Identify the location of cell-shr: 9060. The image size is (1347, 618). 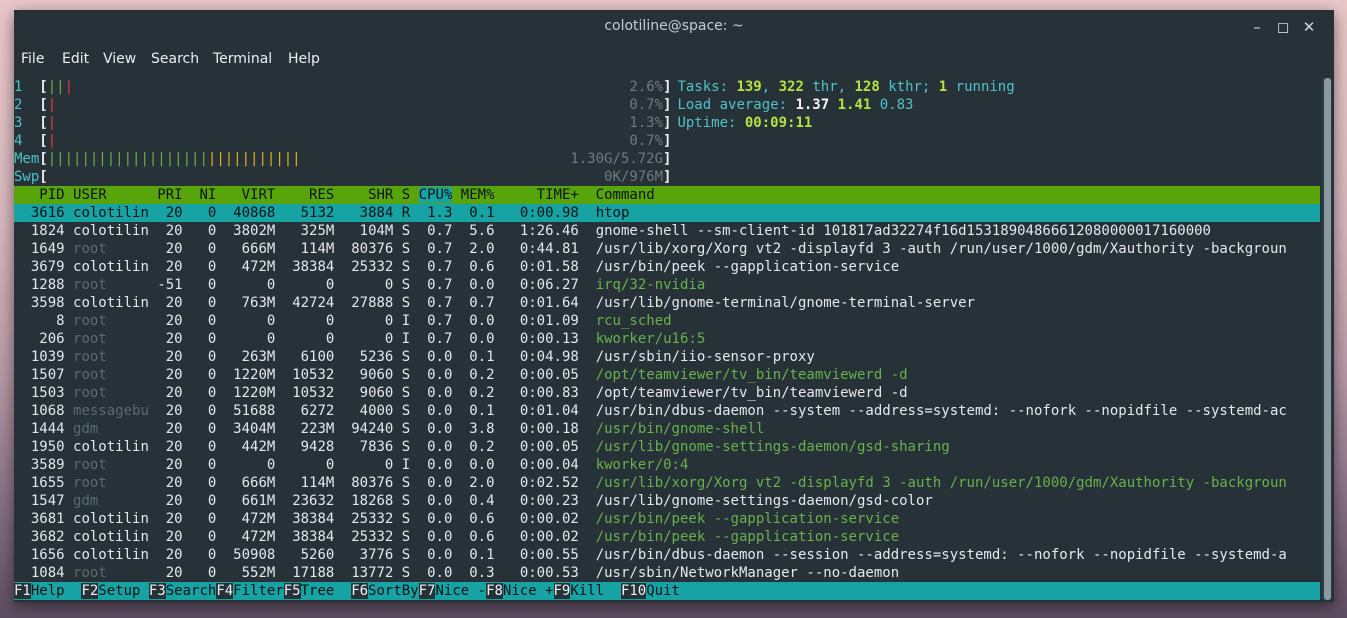
(372, 393).